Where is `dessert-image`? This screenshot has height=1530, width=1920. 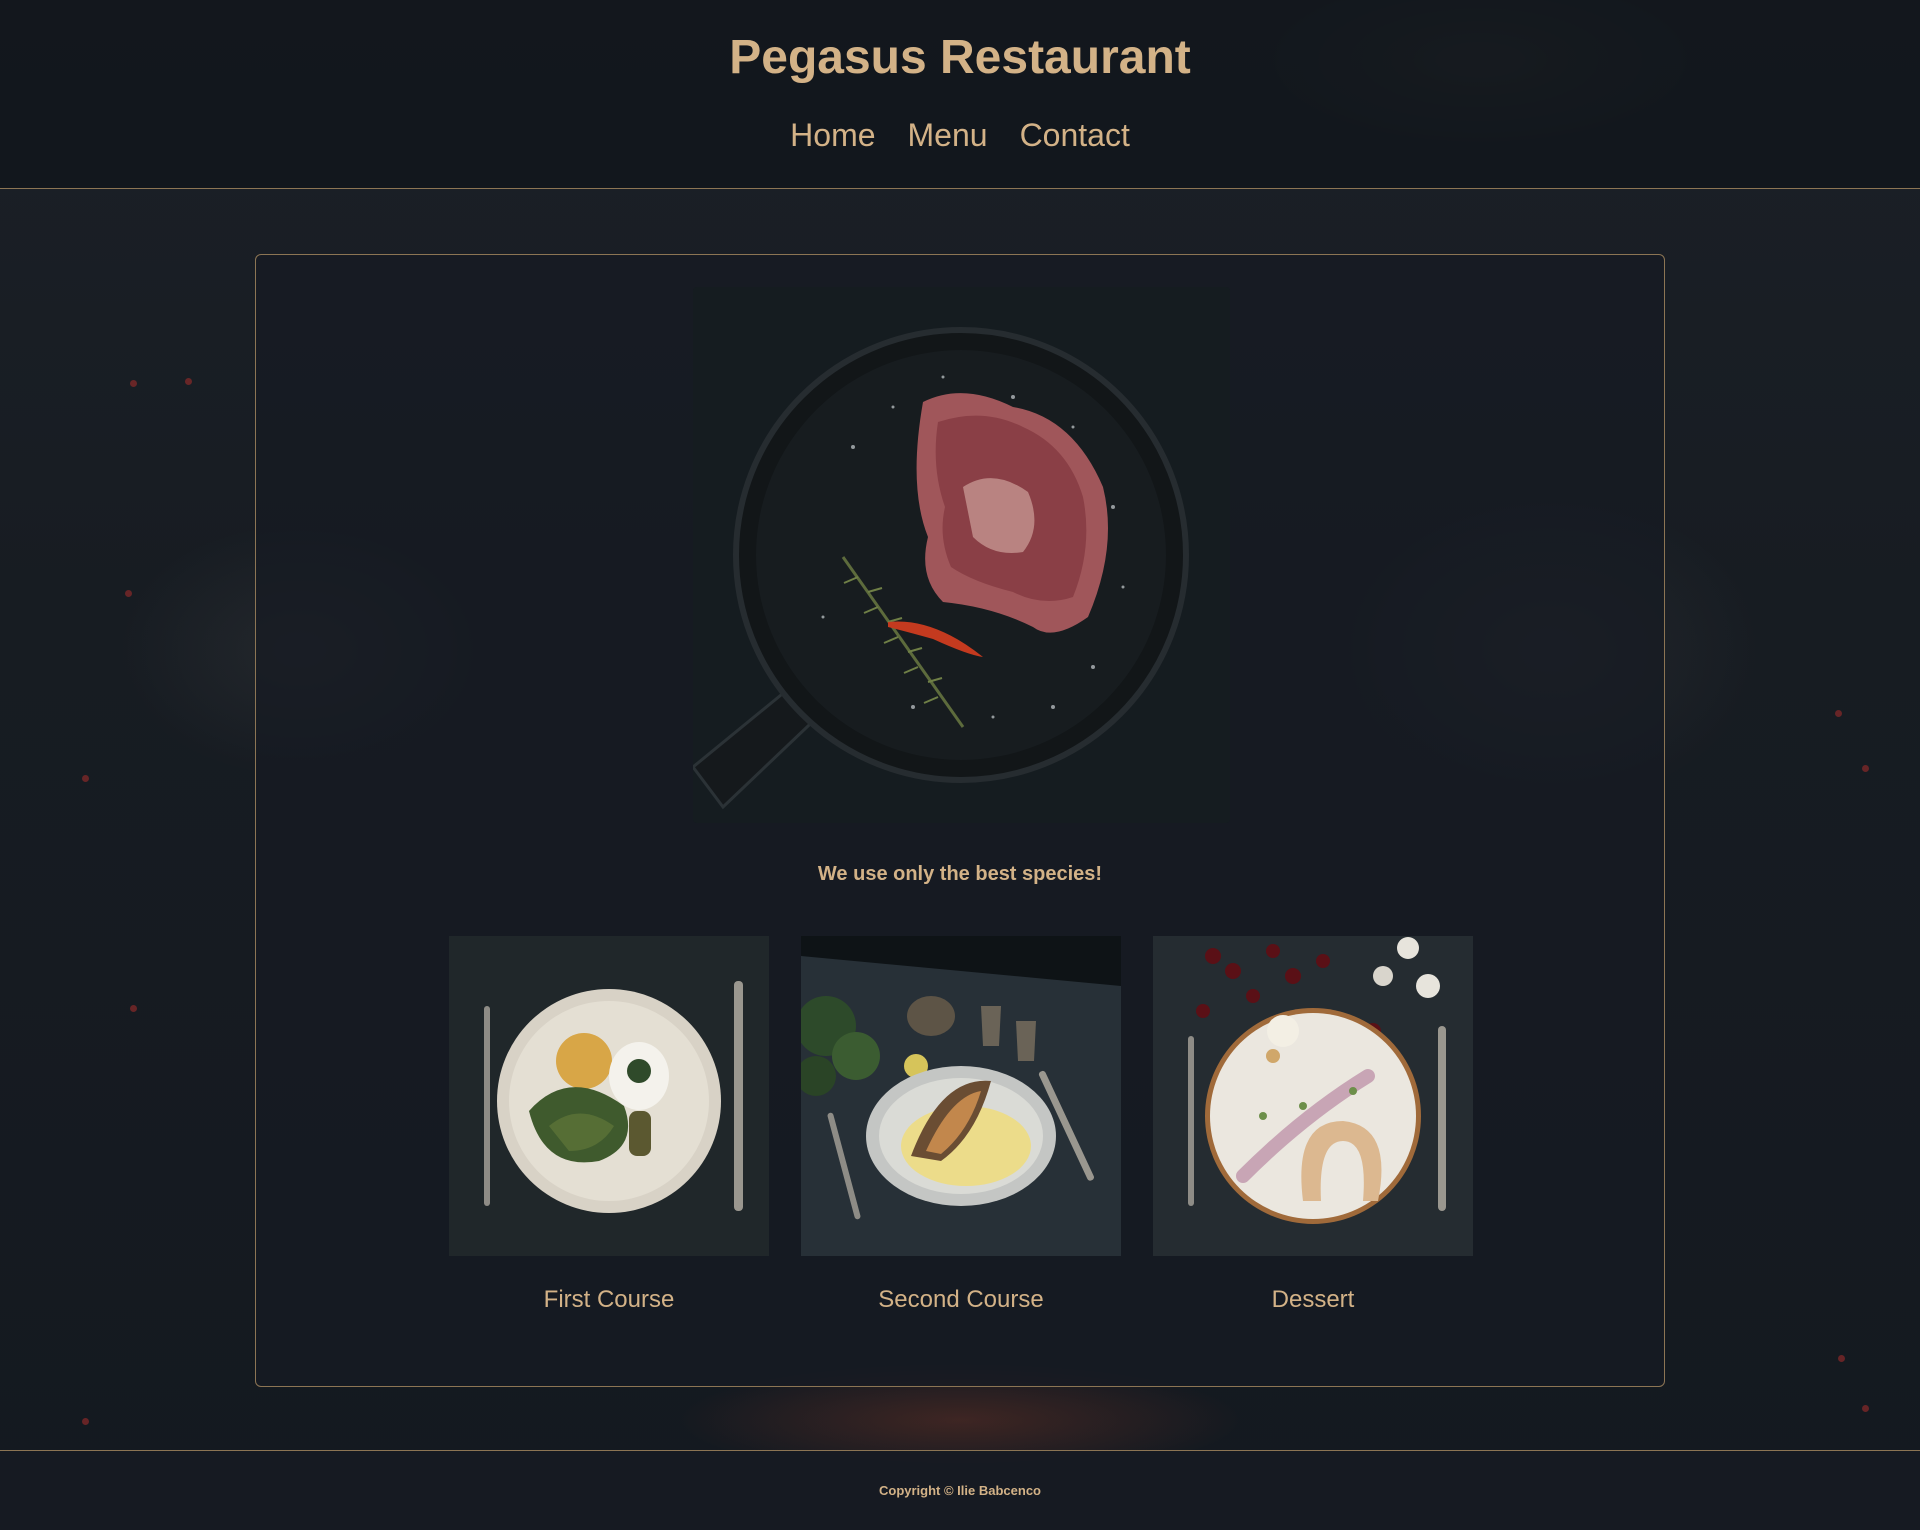
dessert-image is located at coordinates (1313, 1096).